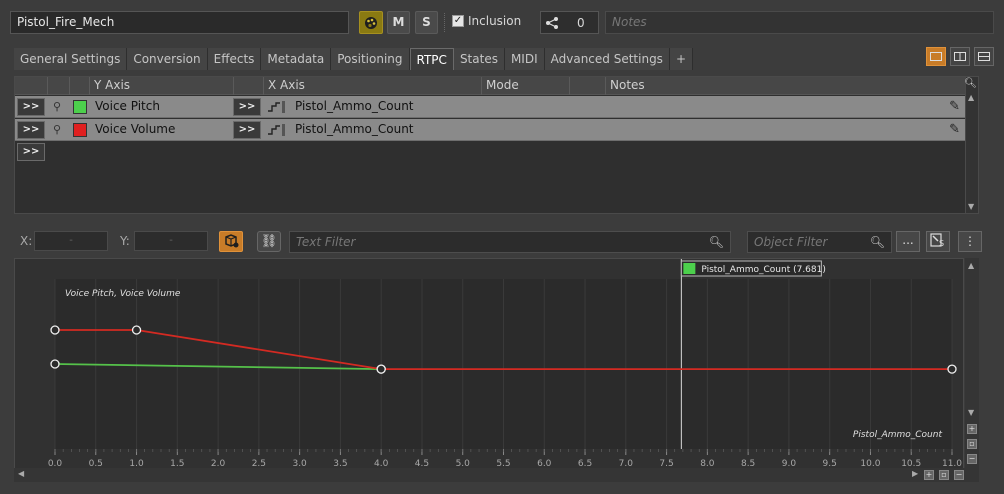 The width and height of the screenshot is (1004, 494). Describe the element at coordinates (123, 294) in the screenshot. I see `chart-title: Voice Pitch, Voice Volume` at that location.